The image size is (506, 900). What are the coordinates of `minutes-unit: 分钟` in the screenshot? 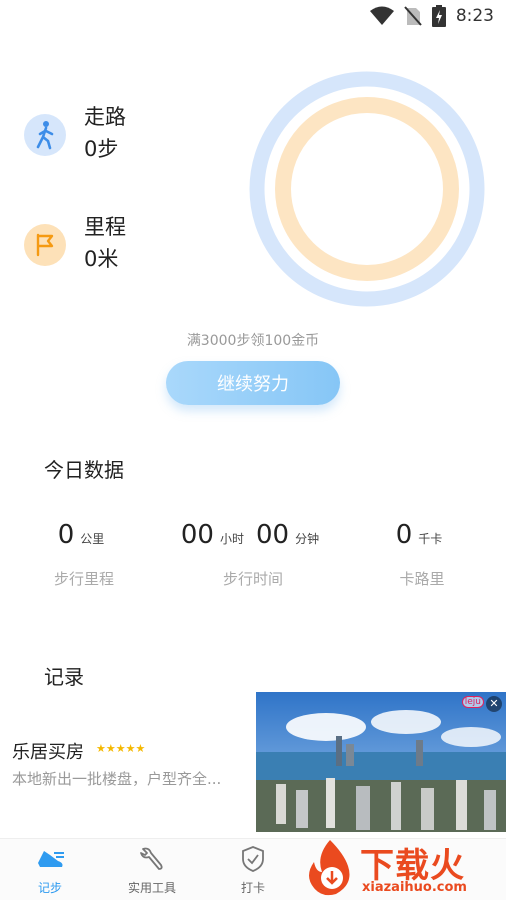 It's located at (307, 539).